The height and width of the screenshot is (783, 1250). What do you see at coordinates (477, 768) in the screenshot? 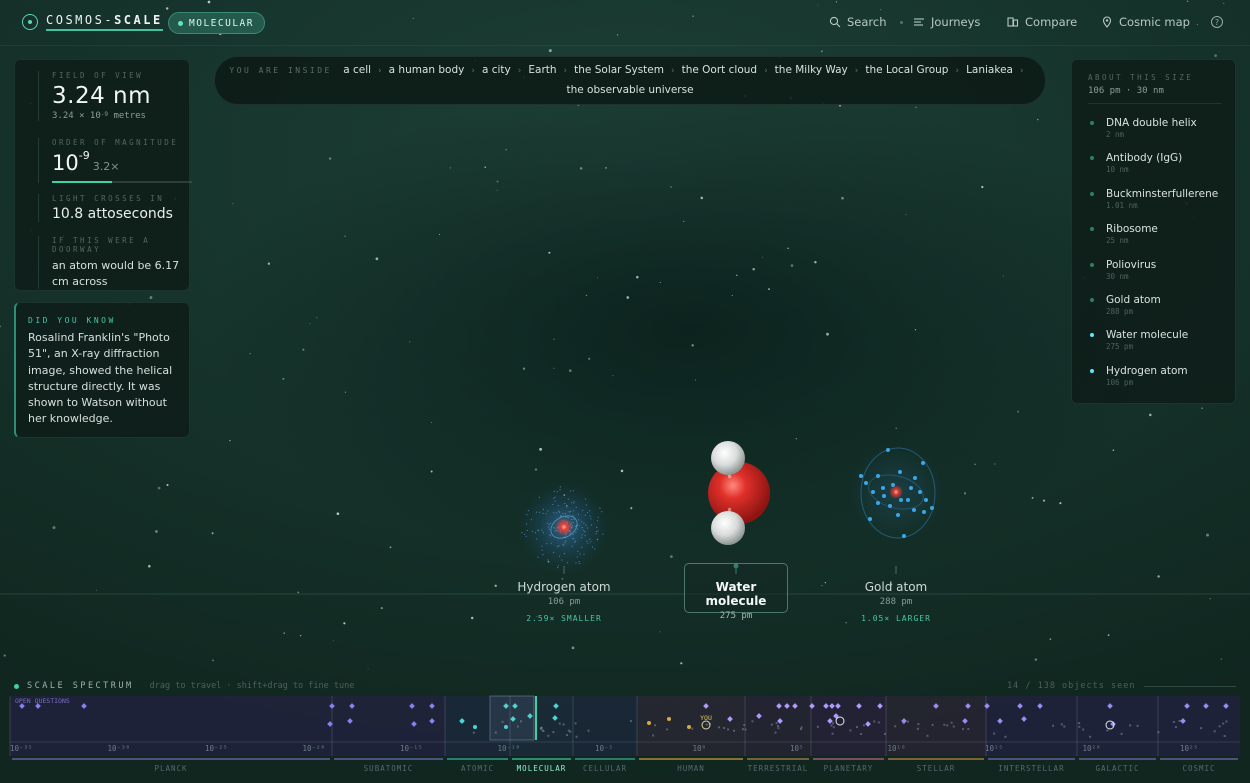
I see `spectrum-band-label: ATOMIC` at bounding box center [477, 768].